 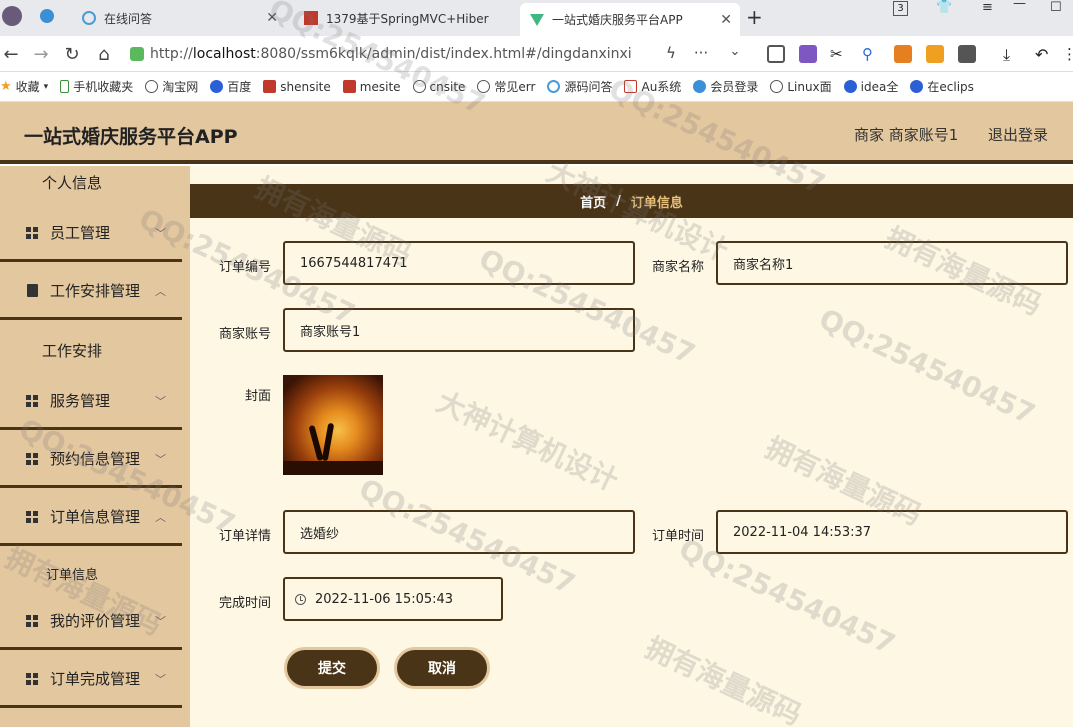 I want to click on sidebar-item-order-info: 订单信息, so click(x=72, y=573).